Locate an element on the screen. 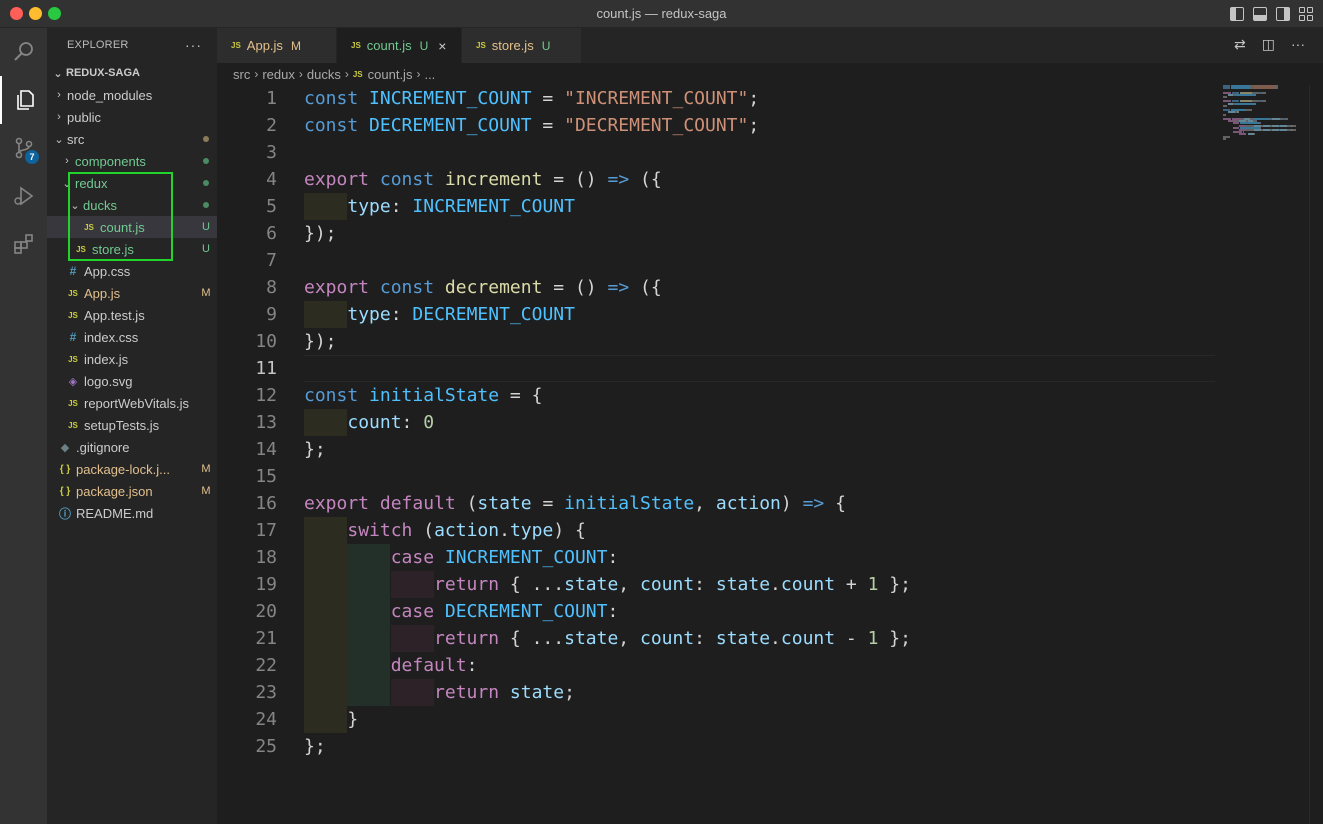 Image resolution: width=1323 pixels, height=824 pixels. code-line: export const increment = () => ({ is located at coordinates (483, 179).